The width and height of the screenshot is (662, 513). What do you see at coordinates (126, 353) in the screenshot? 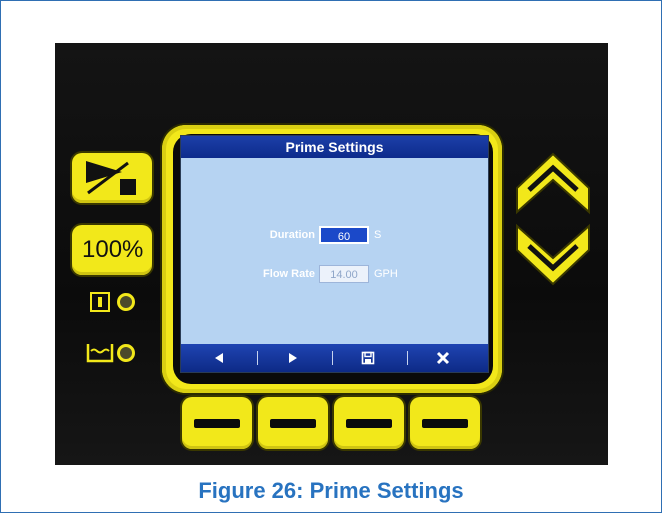
I see `tank-status-led` at bounding box center [126, 353].